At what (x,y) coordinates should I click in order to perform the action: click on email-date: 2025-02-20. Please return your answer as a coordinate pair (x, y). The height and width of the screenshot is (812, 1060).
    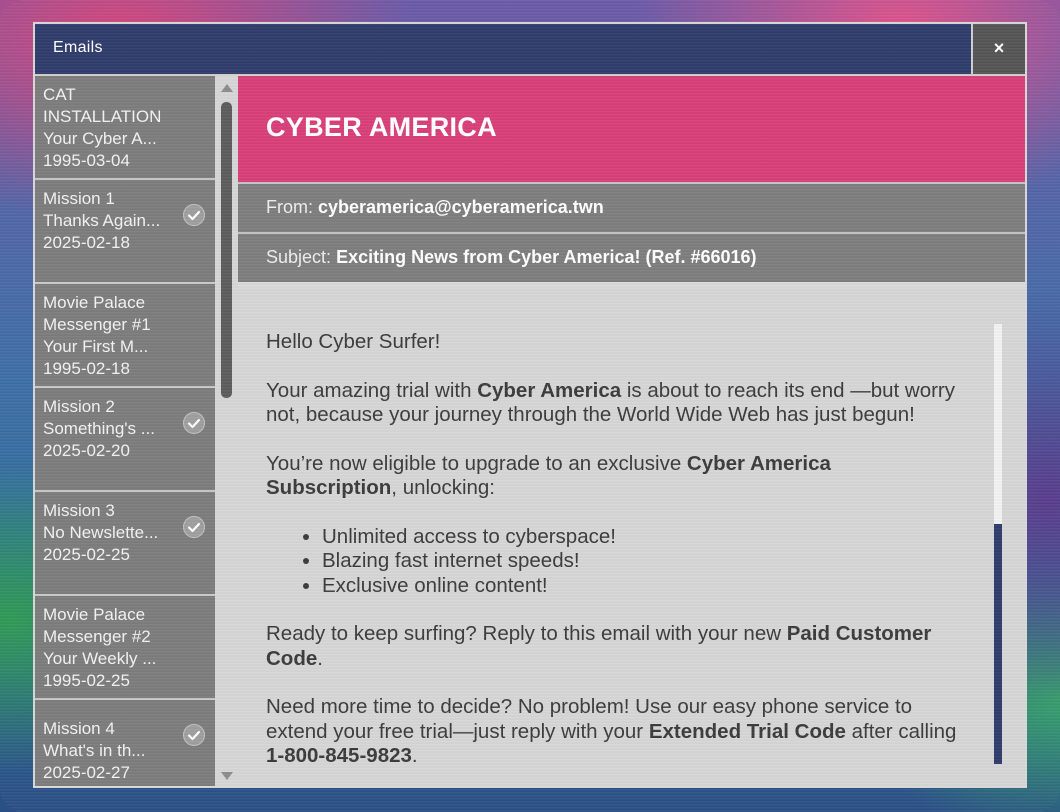
    Looking at the image, I should click on (86, 450).